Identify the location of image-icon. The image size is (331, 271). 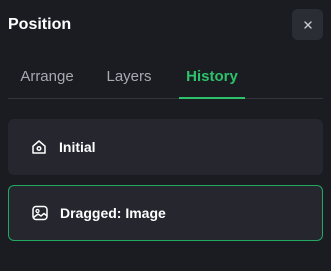
(40, 213).